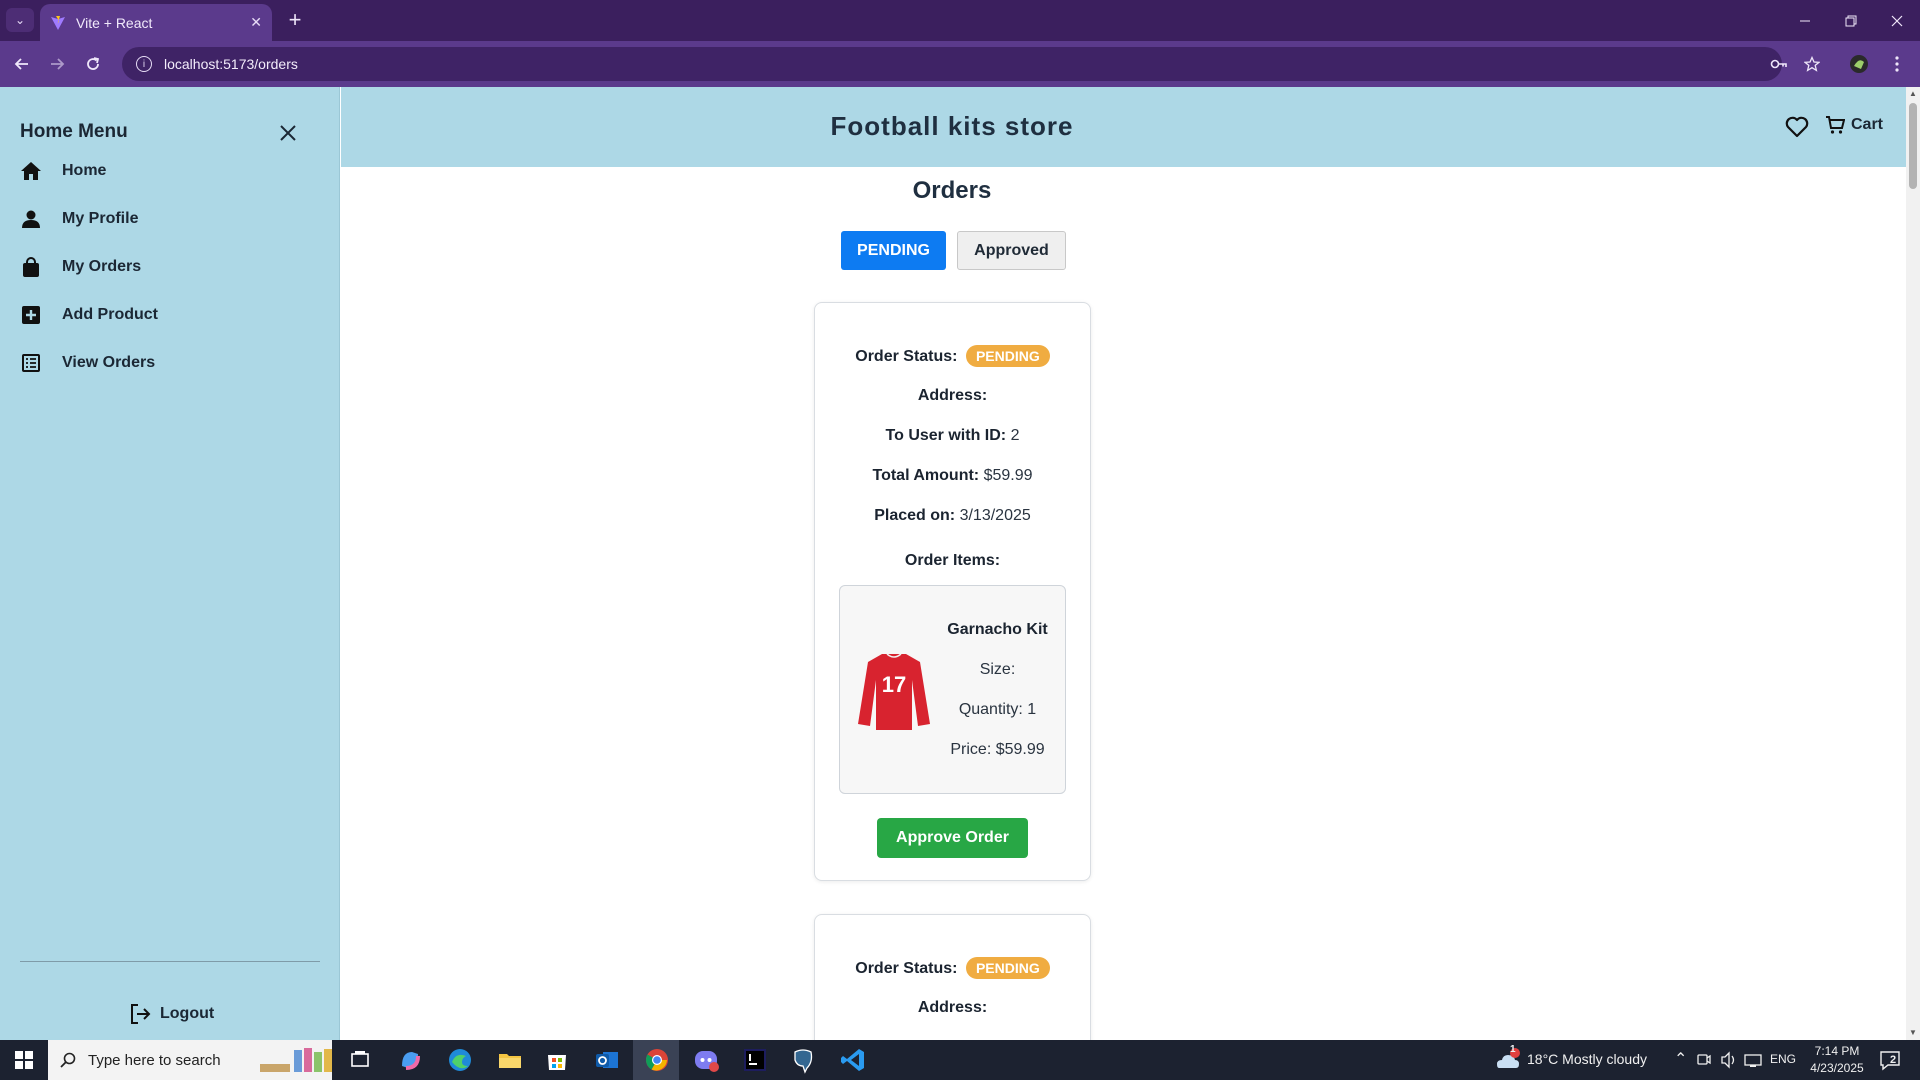 This screenshot has width=1920, height=1080. I want to click on page-scrollbar: ▲ ▼, so click(1913, 563).